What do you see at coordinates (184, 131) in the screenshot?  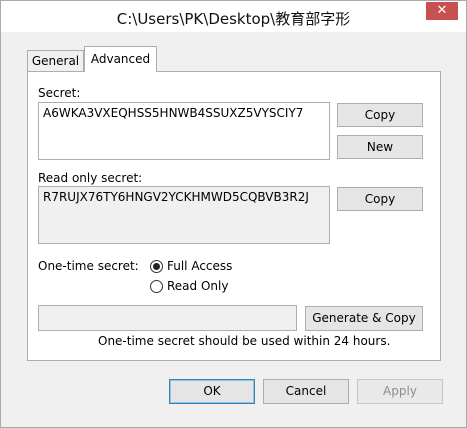 I see `secret-field: A6WKA3VXEQHSS5HNWB4SSUXZ5VYSCIY7` at bounding box center [184, 131].